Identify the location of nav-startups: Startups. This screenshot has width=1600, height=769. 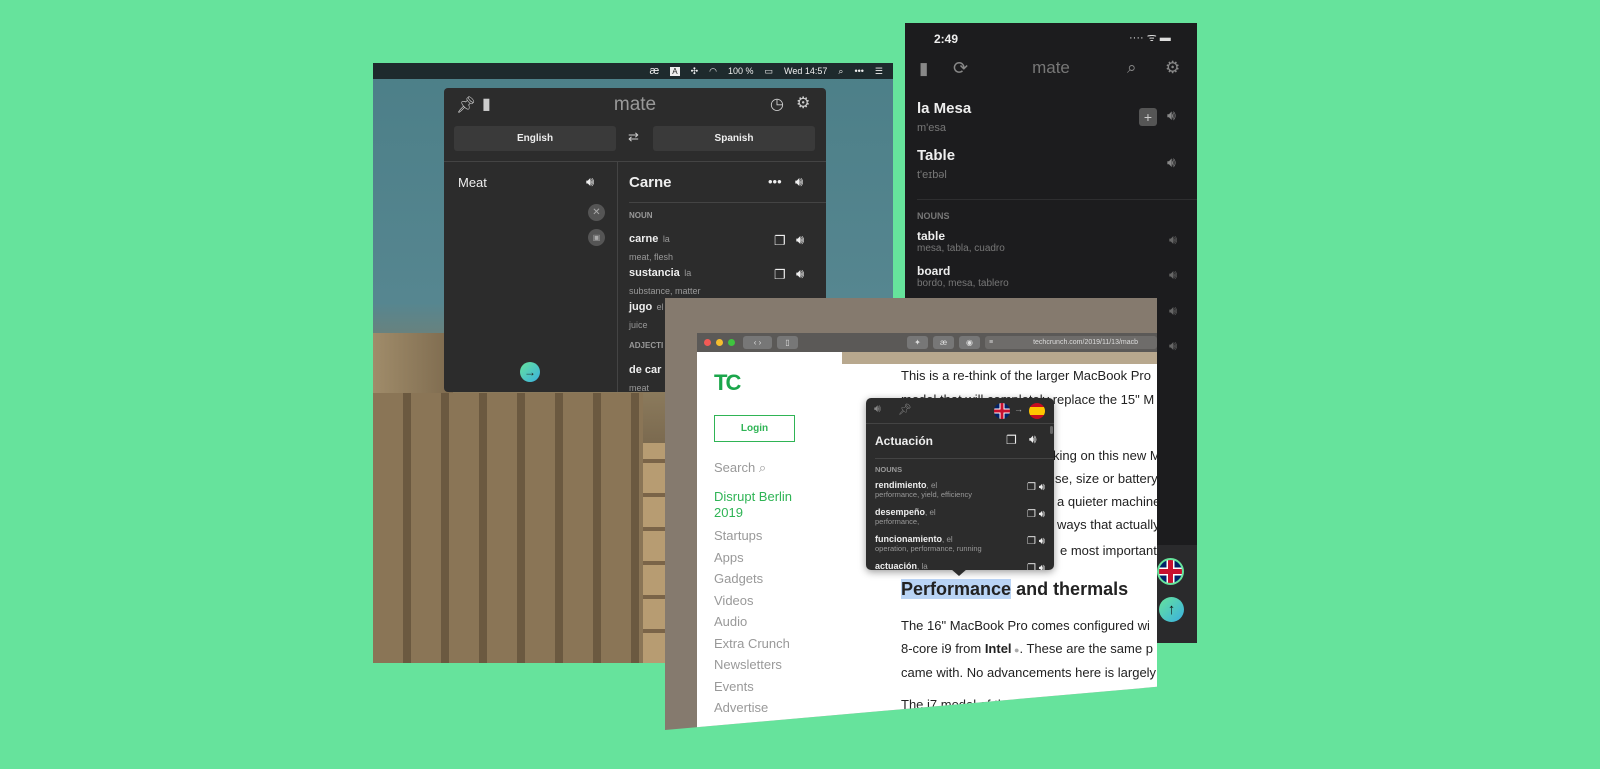
(738, 535).